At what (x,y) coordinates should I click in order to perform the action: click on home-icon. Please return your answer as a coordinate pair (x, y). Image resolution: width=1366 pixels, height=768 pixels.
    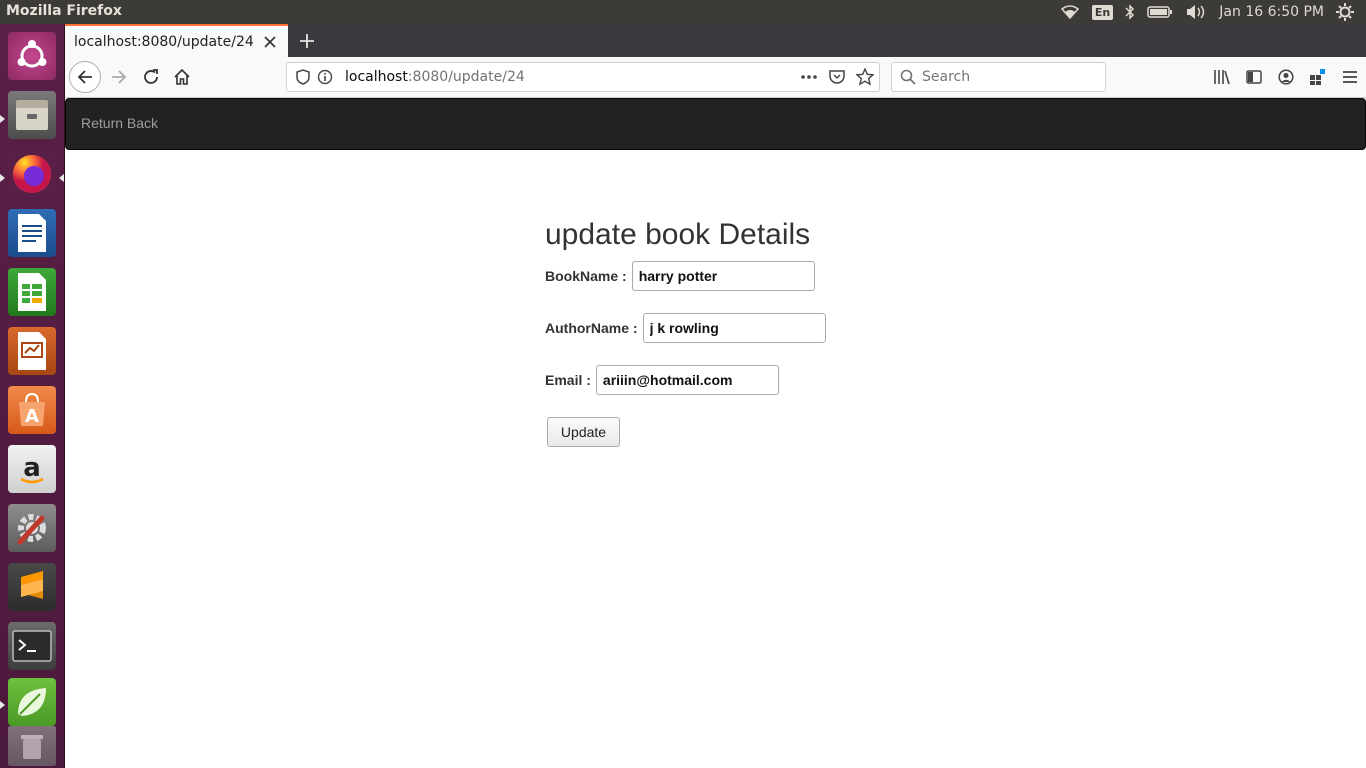
    Looking at the image, I should click on (182, 77).